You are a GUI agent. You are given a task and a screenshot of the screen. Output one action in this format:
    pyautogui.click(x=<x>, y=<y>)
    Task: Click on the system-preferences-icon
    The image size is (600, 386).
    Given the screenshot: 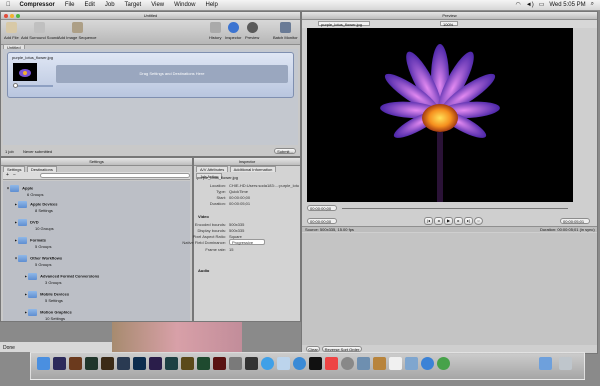 What is the action you would take?
    pyautogui.click(x=347, y=363)
    